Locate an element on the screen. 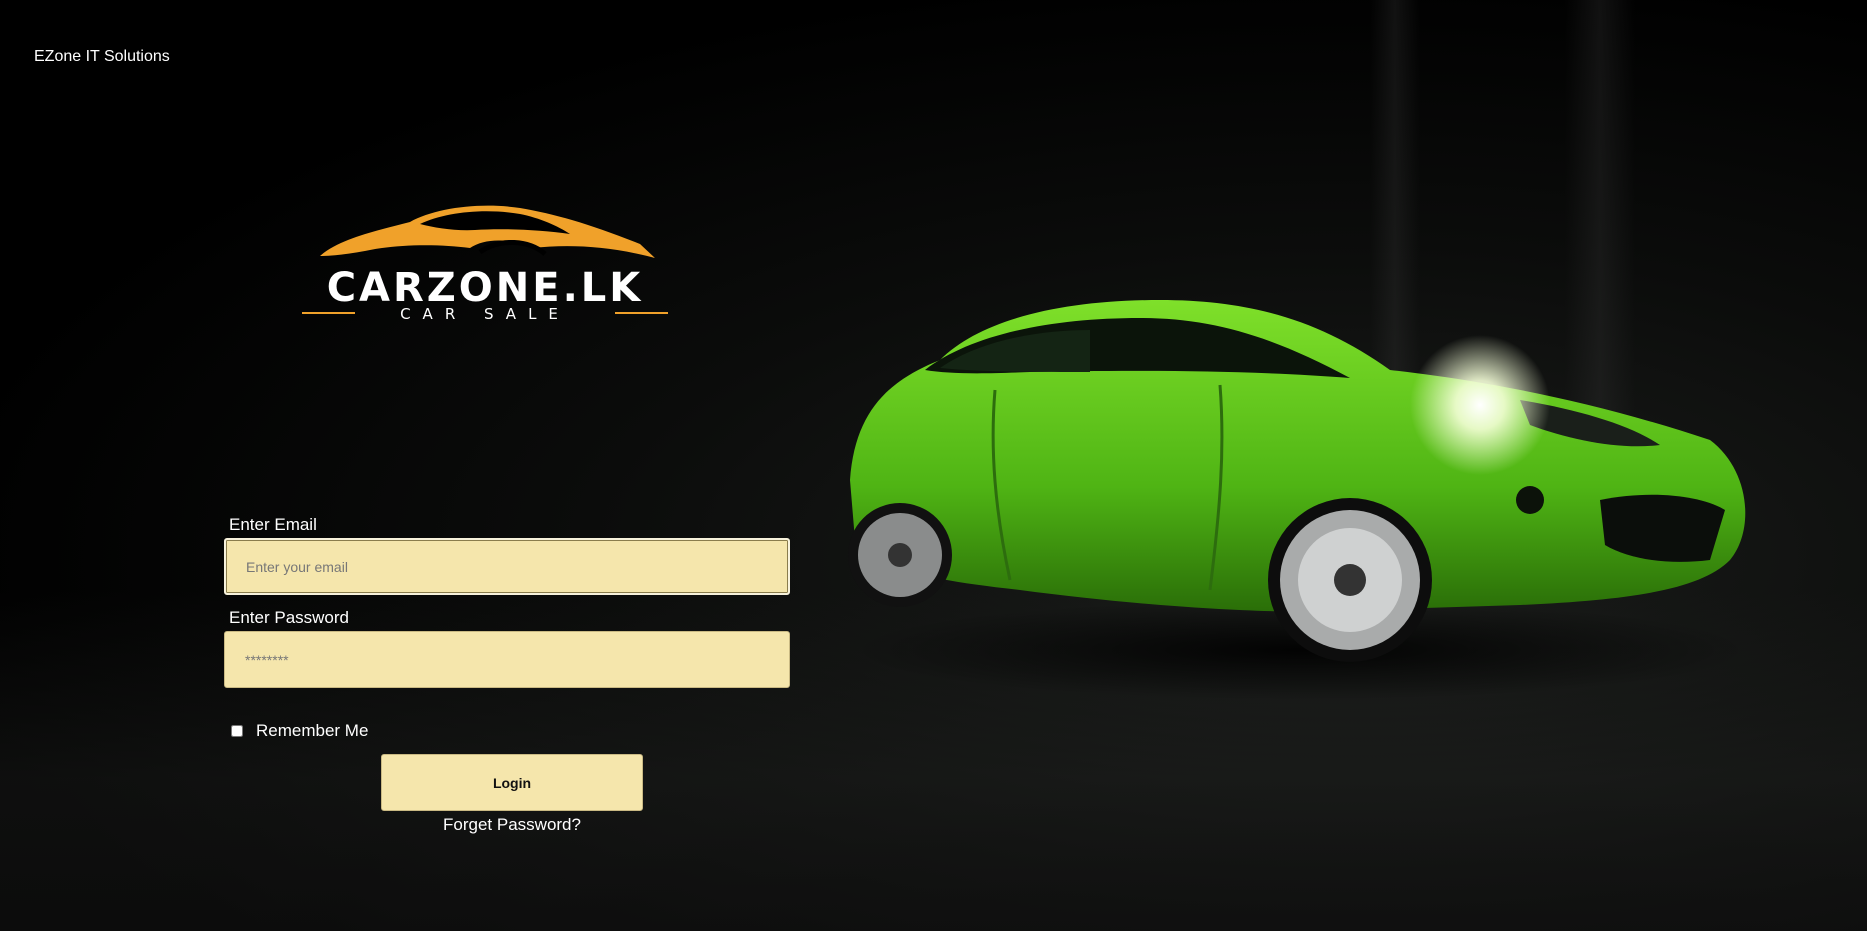  email-label: Enter Email is located at coordinates (273, 524).